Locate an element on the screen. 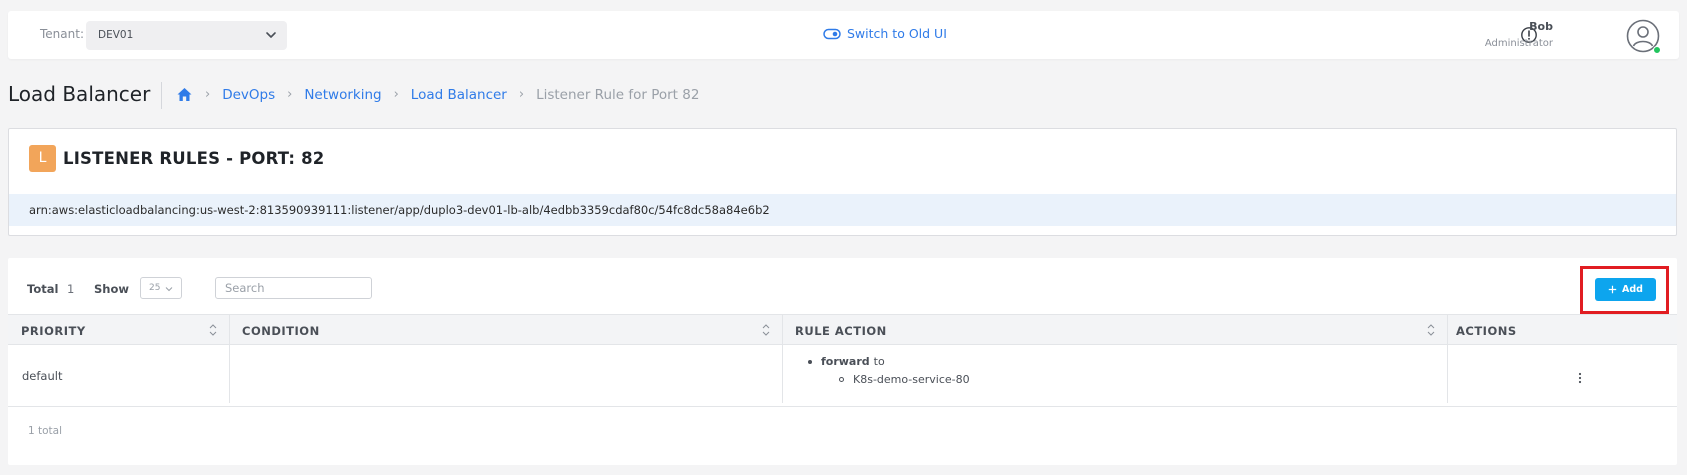  page-size-select: 25 is located at coordinates (161, 288).